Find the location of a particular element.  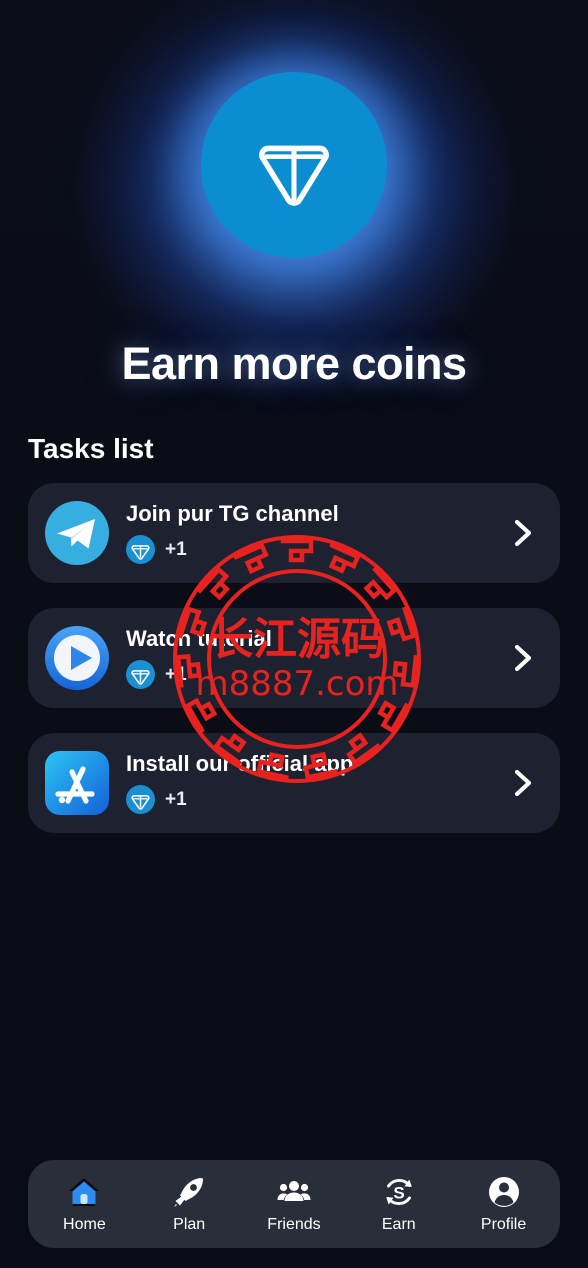

page-title: Earn more coins is located at coordinates (294, 363).